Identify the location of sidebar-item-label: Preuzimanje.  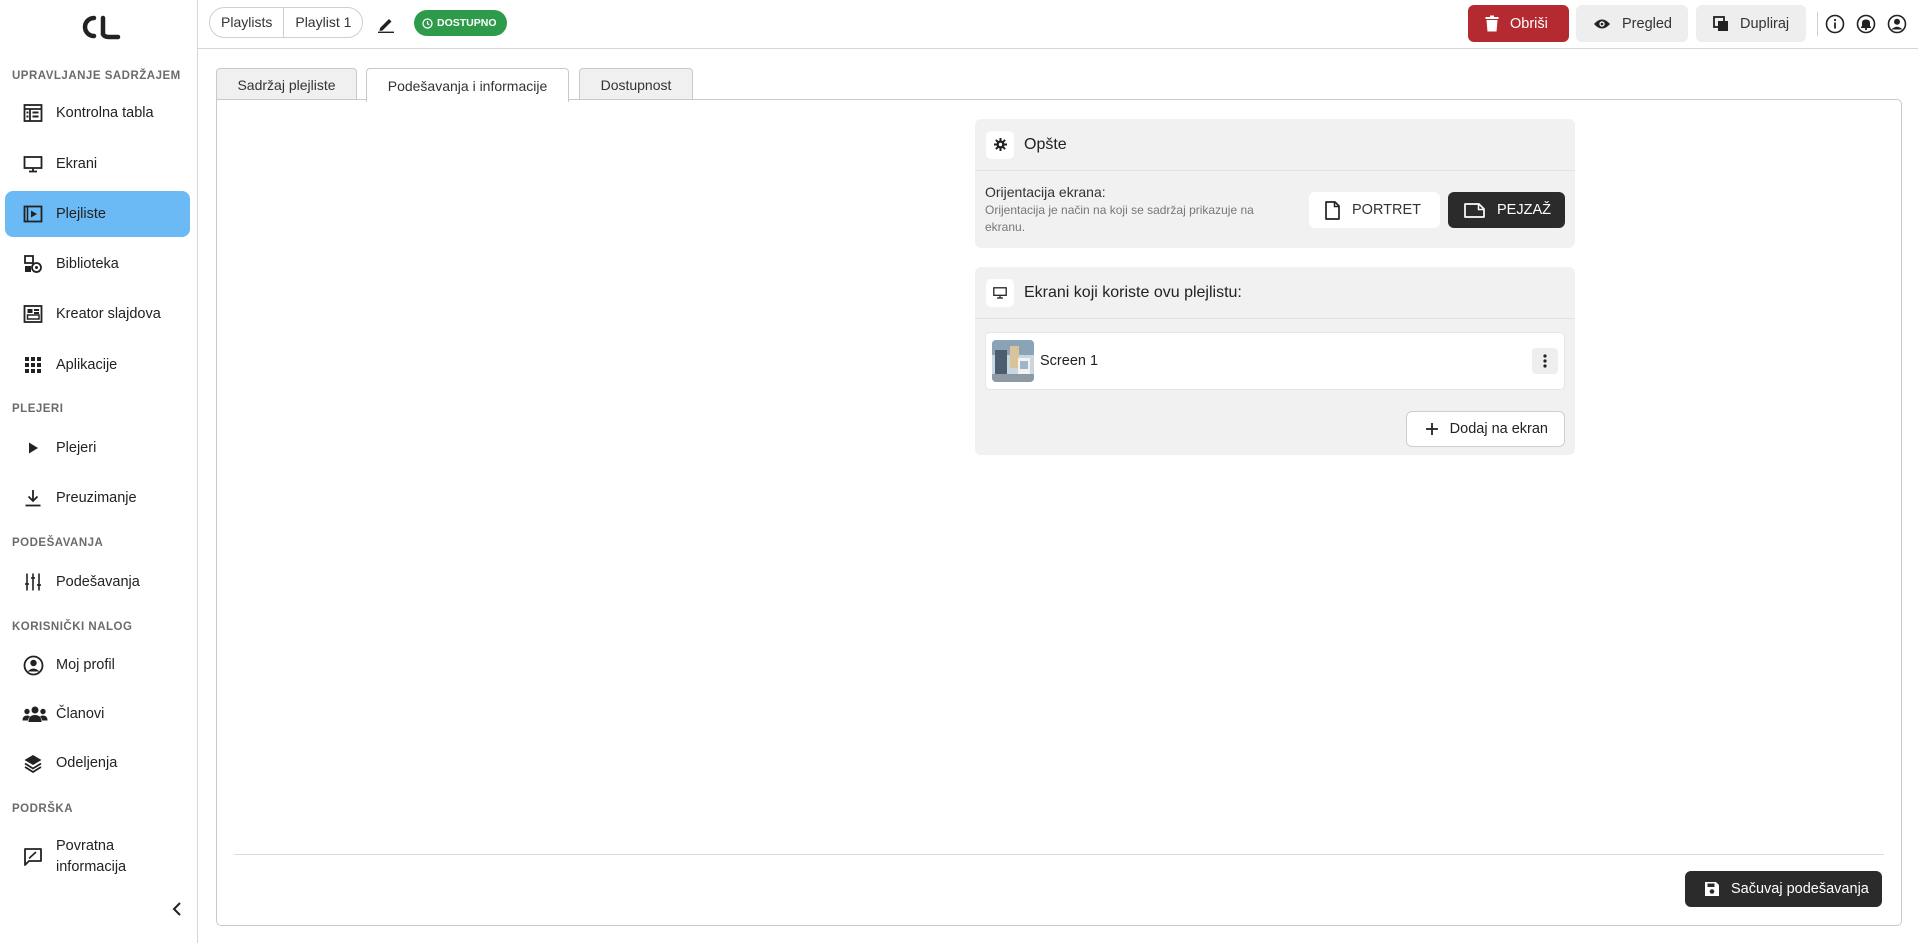
(96, 497).